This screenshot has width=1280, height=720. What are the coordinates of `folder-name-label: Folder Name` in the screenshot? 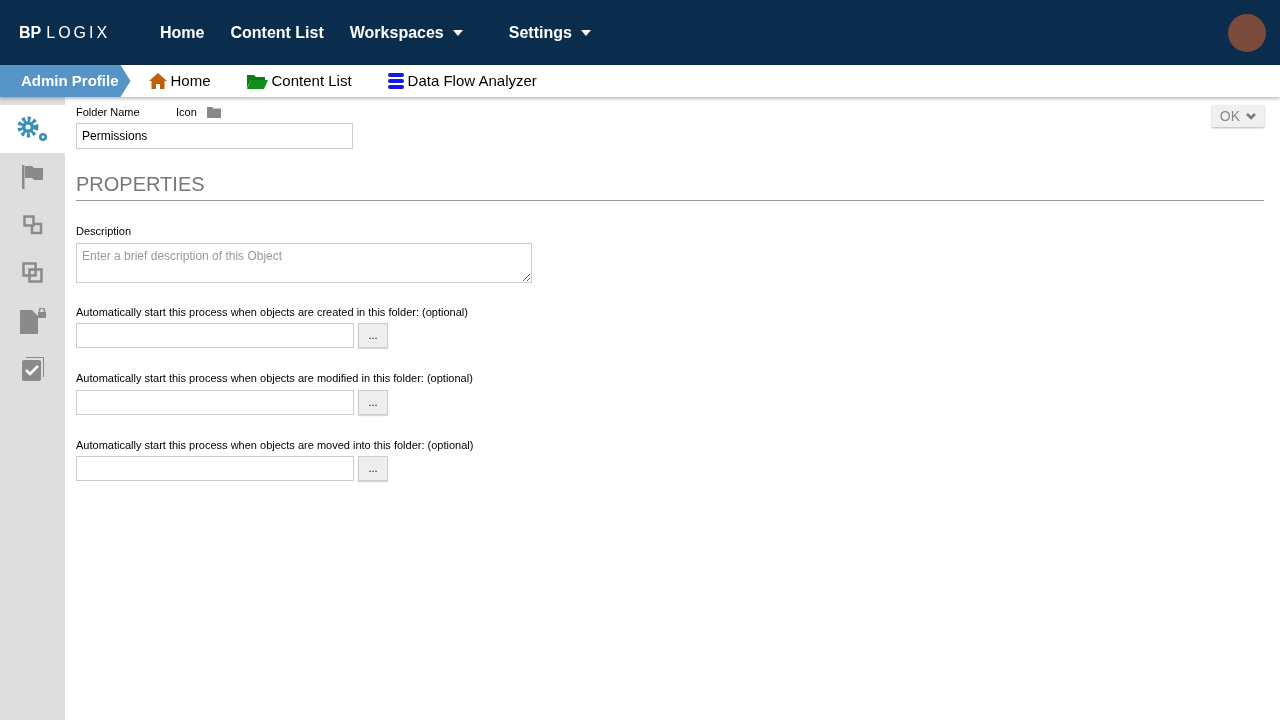 It's located at (108, 112).